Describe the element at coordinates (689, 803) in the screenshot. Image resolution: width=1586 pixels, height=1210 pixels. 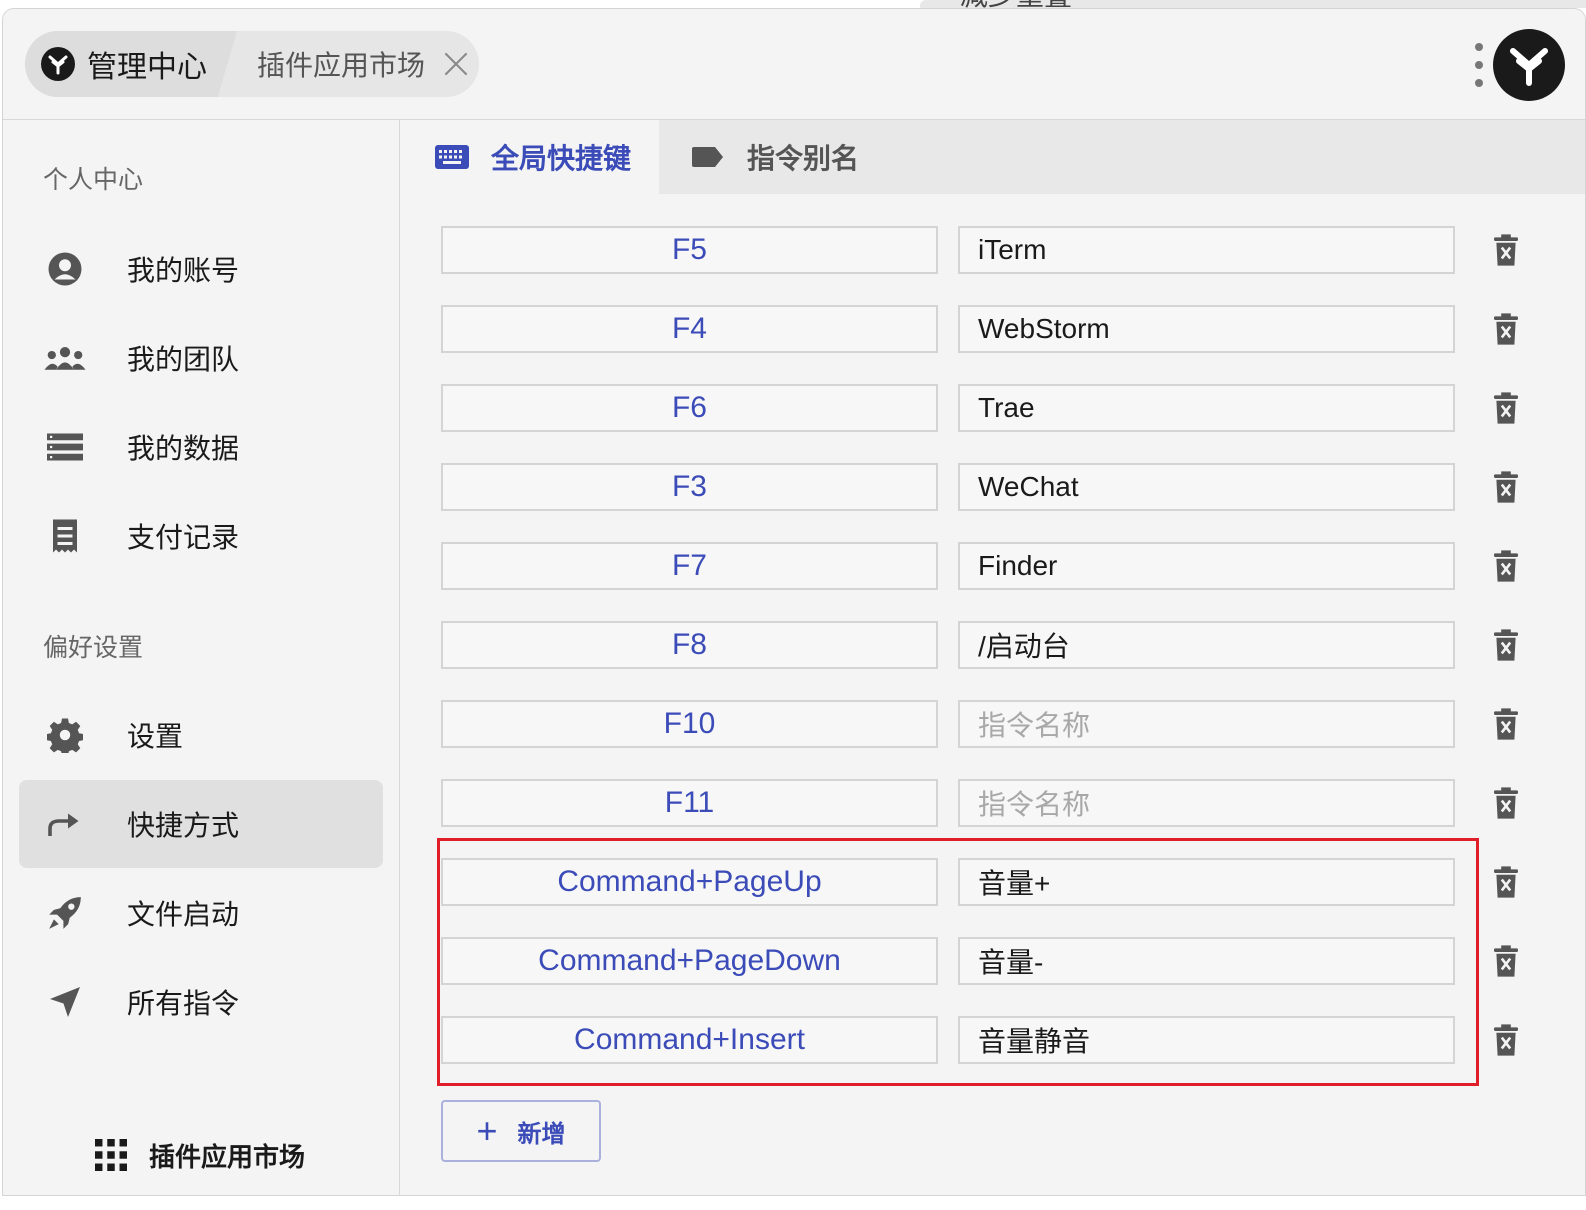
I see `hotkey-field: F11` at that location.